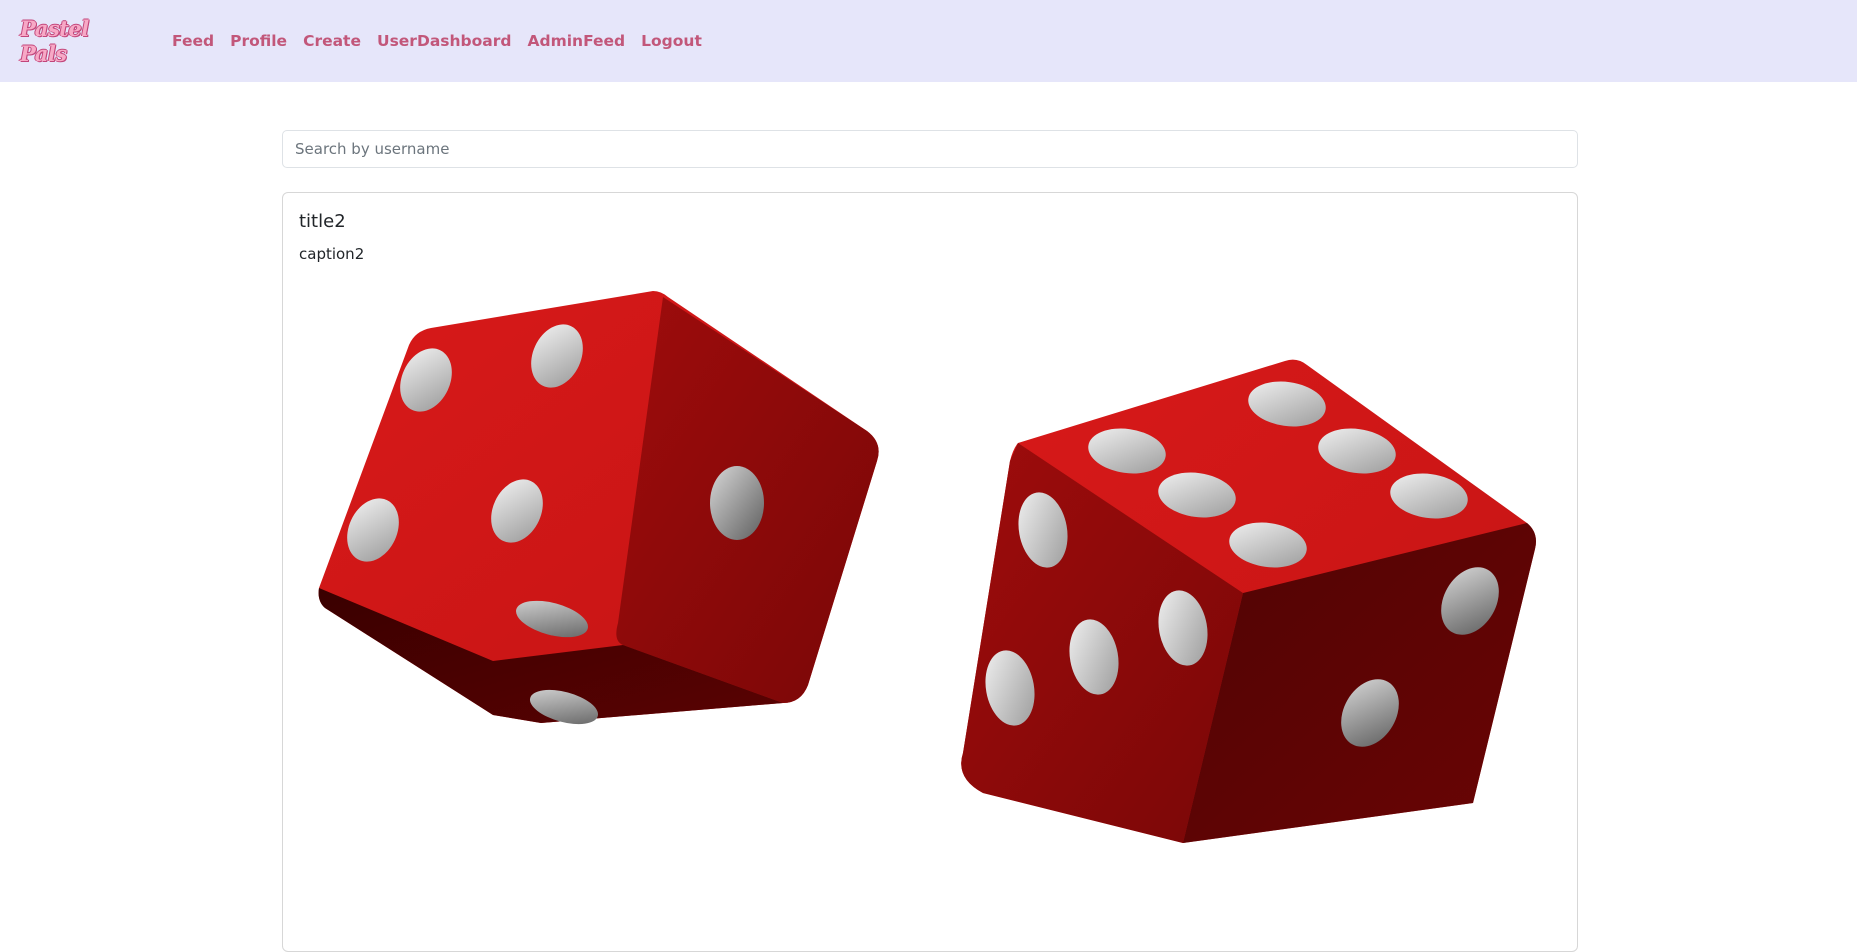 Image resolution: width=1857 pixels, height=952 pixels. What do you see at coordinates (193, 41) in the screenshot?
I see `nav-link-feed: Feed` at bounding box center [193, 41].